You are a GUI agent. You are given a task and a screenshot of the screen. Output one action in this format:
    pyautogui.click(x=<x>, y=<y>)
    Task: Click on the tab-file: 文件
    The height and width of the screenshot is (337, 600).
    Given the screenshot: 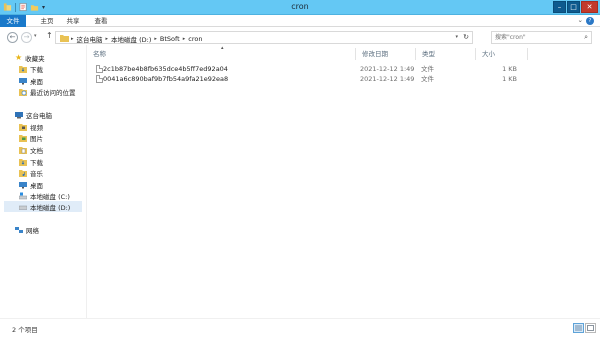 What is the action you would take?
    pyautogui.click(x=13, y=21)
    